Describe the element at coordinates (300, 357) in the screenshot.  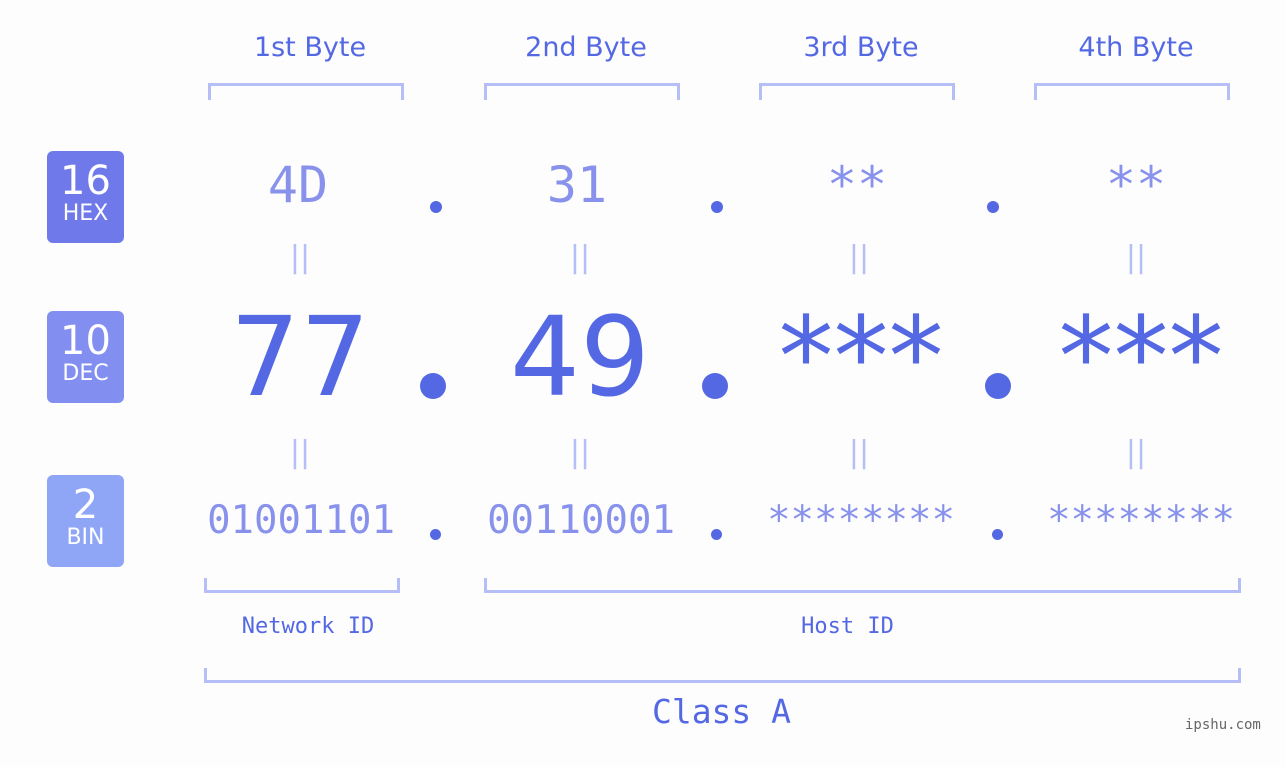
I see `dec-byte-1: 77` at that location.